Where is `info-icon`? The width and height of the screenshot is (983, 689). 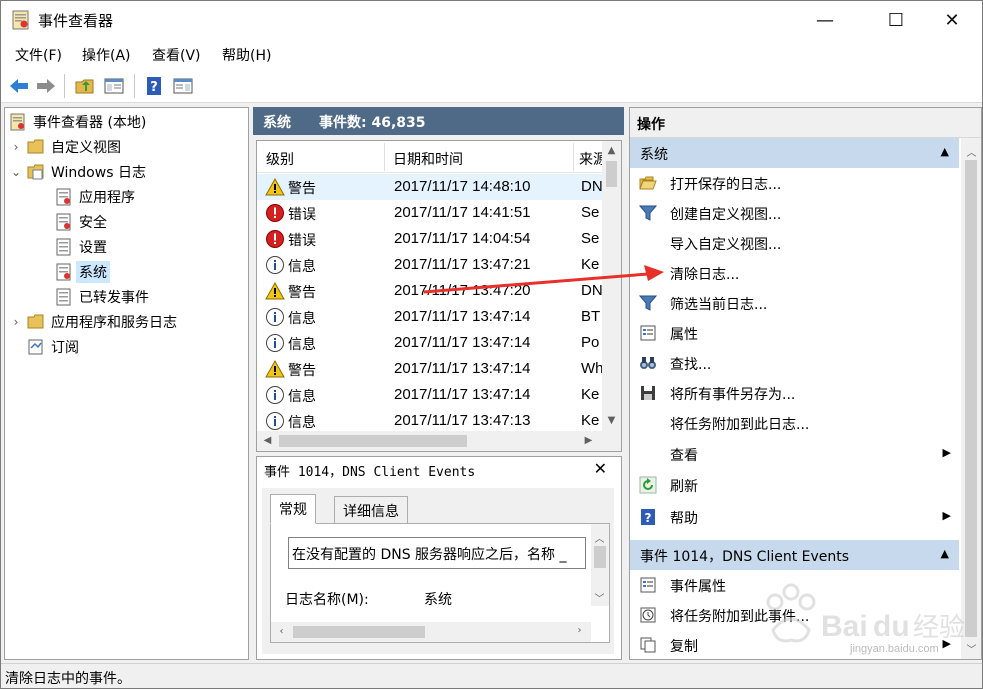
info-icon is located at coordinates (275, 343).